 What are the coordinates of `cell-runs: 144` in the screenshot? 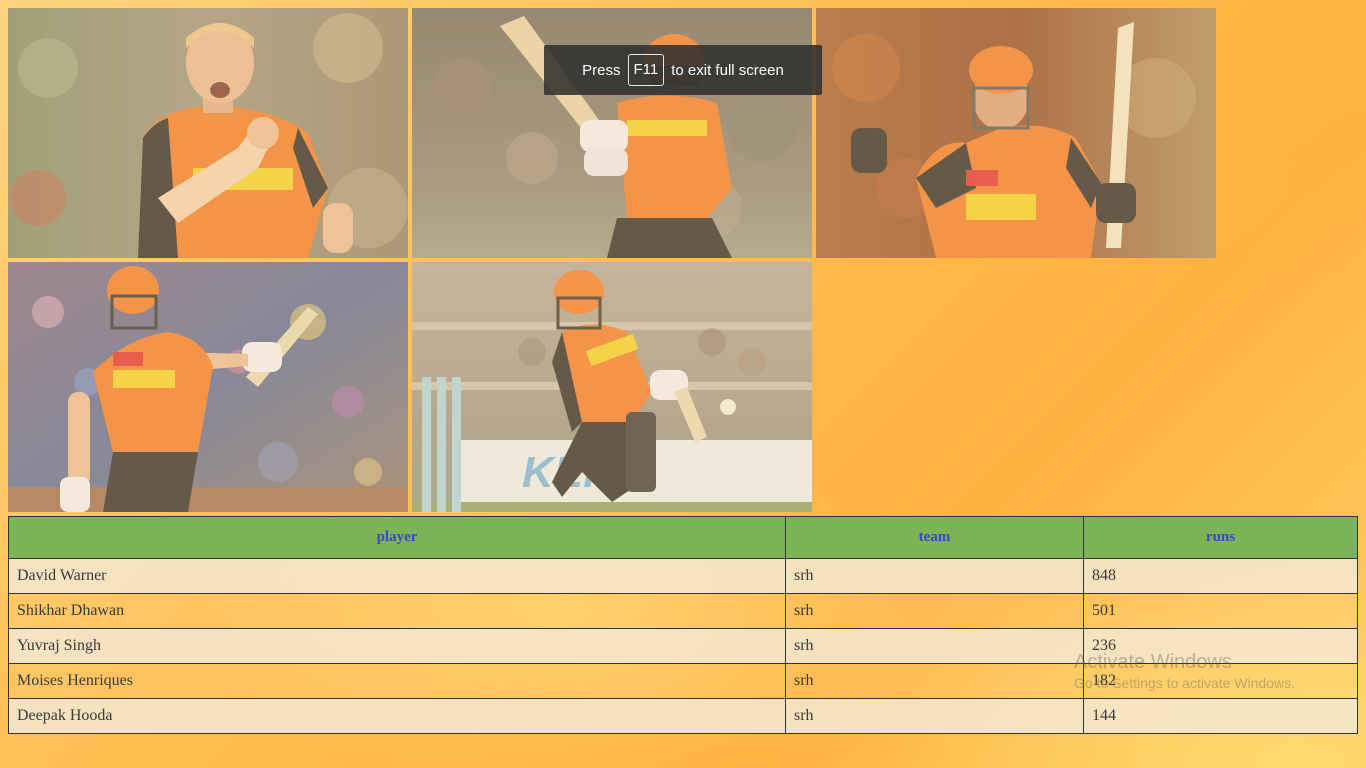 It's located at (1220, 716).